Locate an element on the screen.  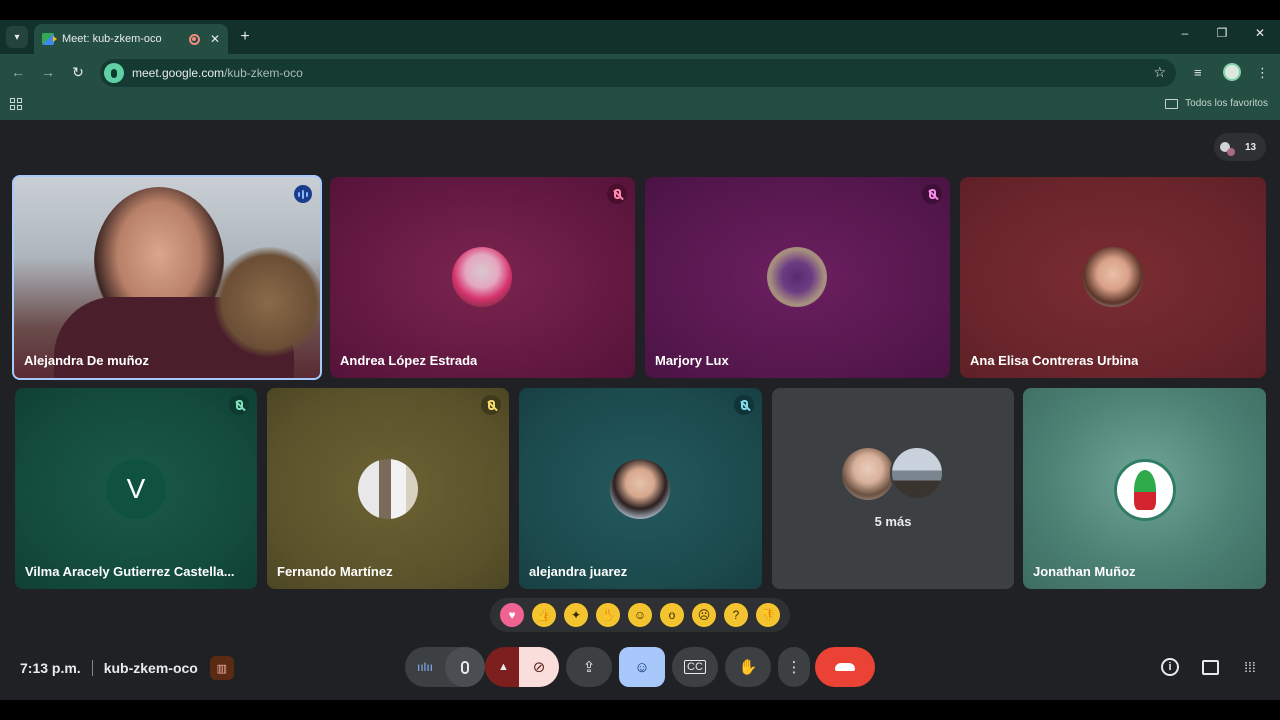
chat-icon is located at coordinates (1210, 667).